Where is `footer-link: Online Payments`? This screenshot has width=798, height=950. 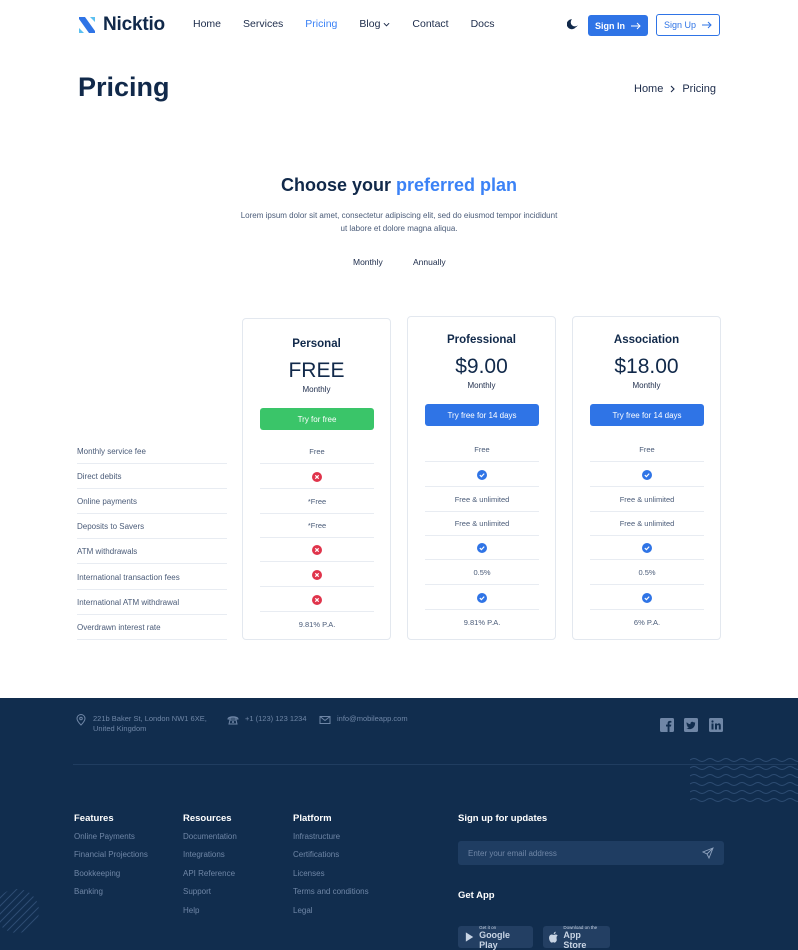 footer-link: Online Payments is located at coordinates (104, 836).